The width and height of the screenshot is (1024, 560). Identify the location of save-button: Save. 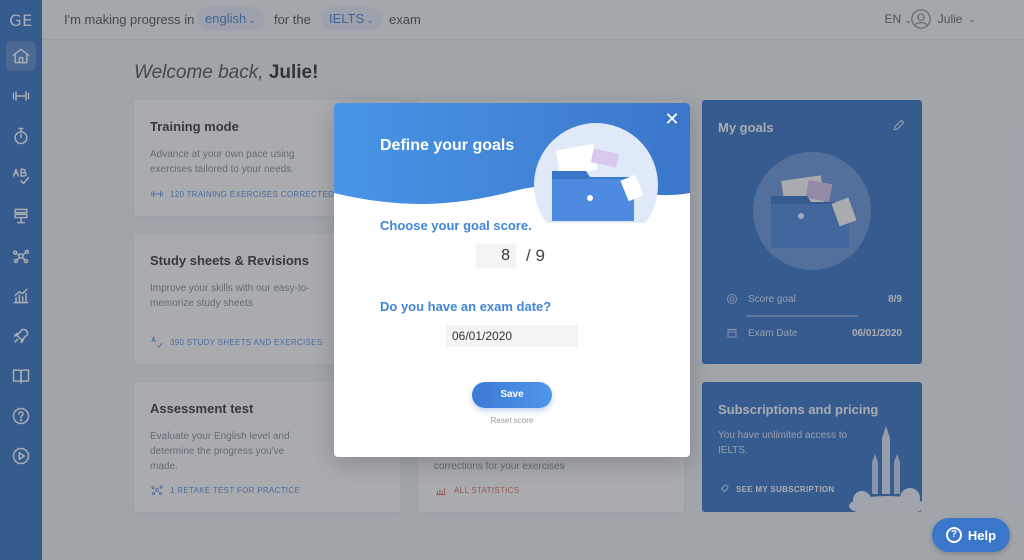
(512, 395).